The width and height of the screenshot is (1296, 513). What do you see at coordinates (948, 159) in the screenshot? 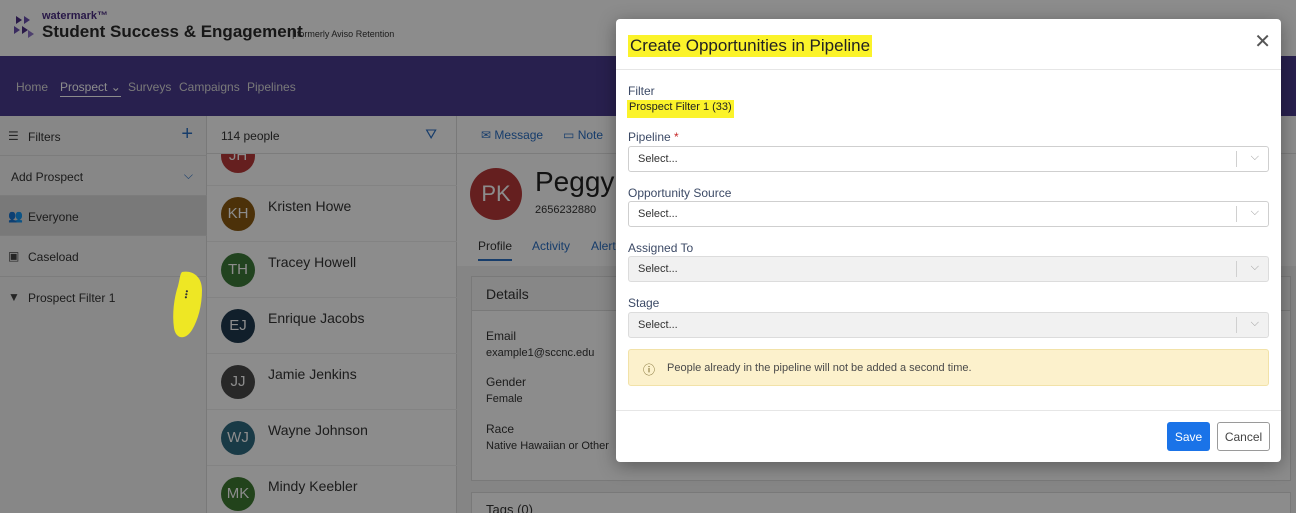
I see `pipeline-select: Select... ⌵` at bounding box center [948, 159].